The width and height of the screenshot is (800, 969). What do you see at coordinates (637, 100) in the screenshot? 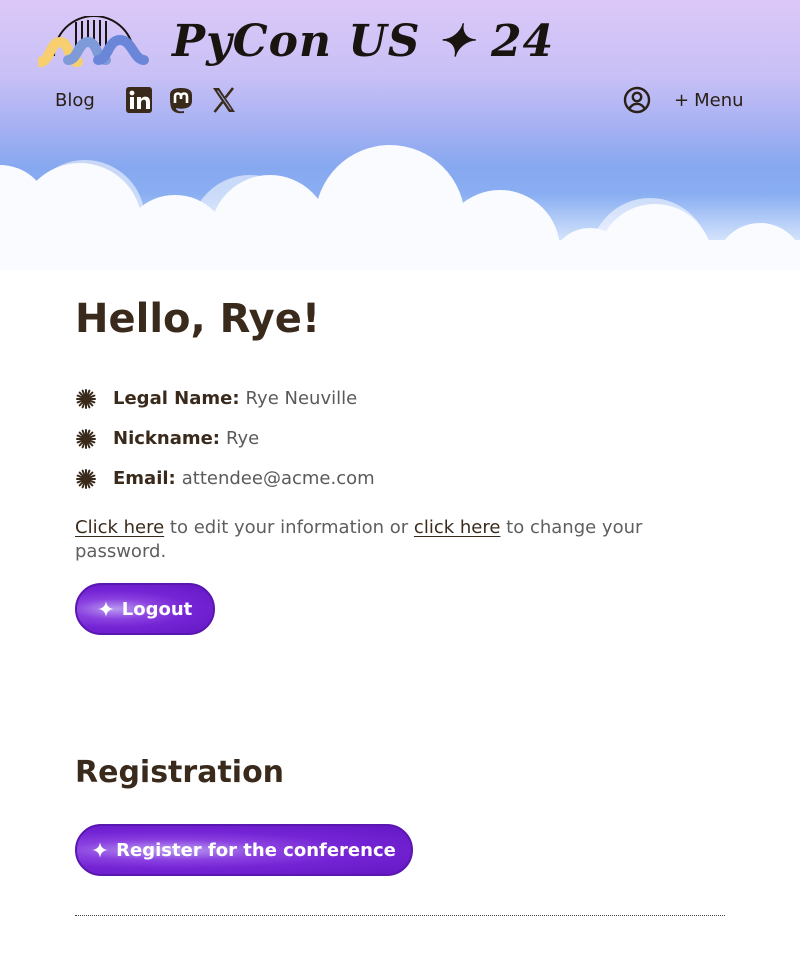
I see `user-account-icon` at bounding box center [637, 100].